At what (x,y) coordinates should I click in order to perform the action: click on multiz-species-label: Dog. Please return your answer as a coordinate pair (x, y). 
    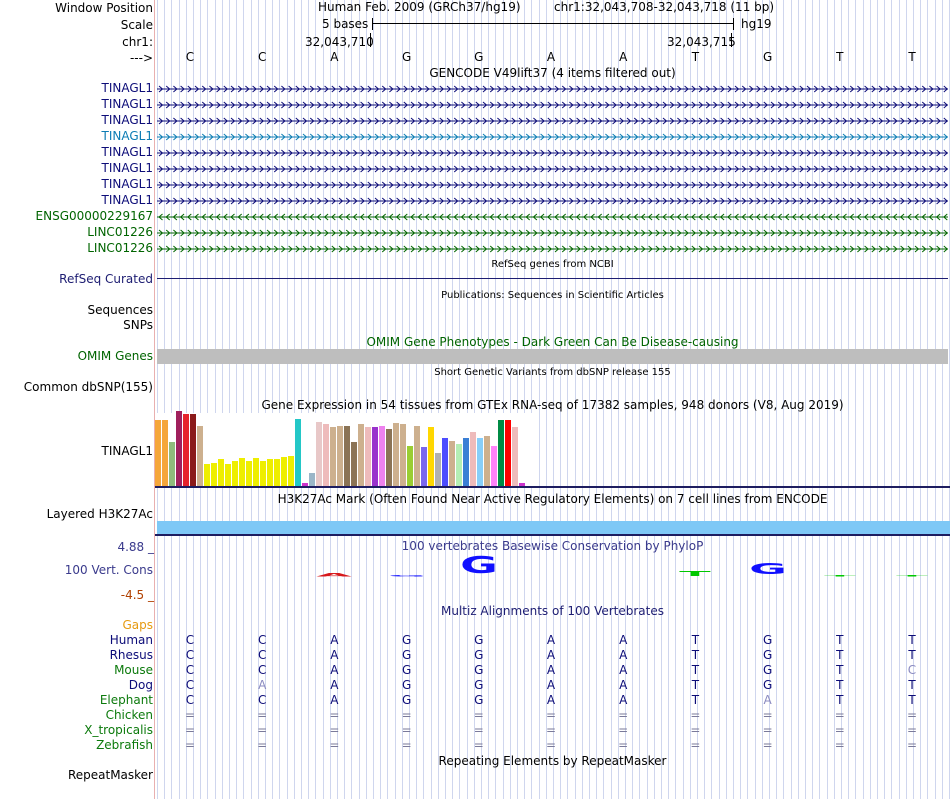
    Looking at the image, I should click on (141, 685).